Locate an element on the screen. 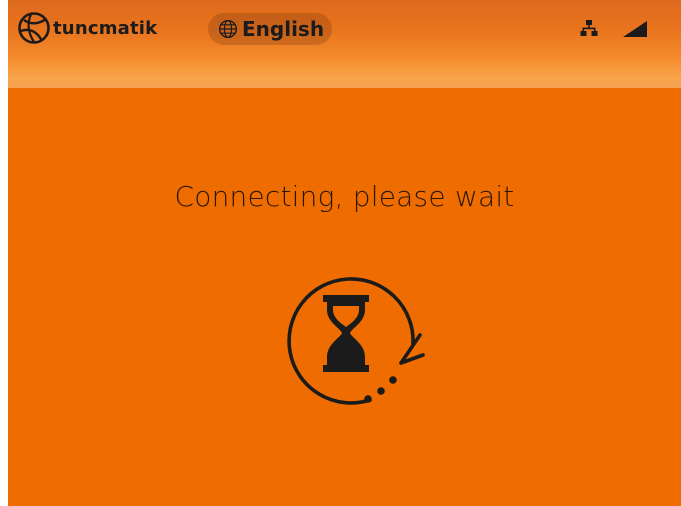  brand-logo: tuncmatik is located at coordinates (87, 28).